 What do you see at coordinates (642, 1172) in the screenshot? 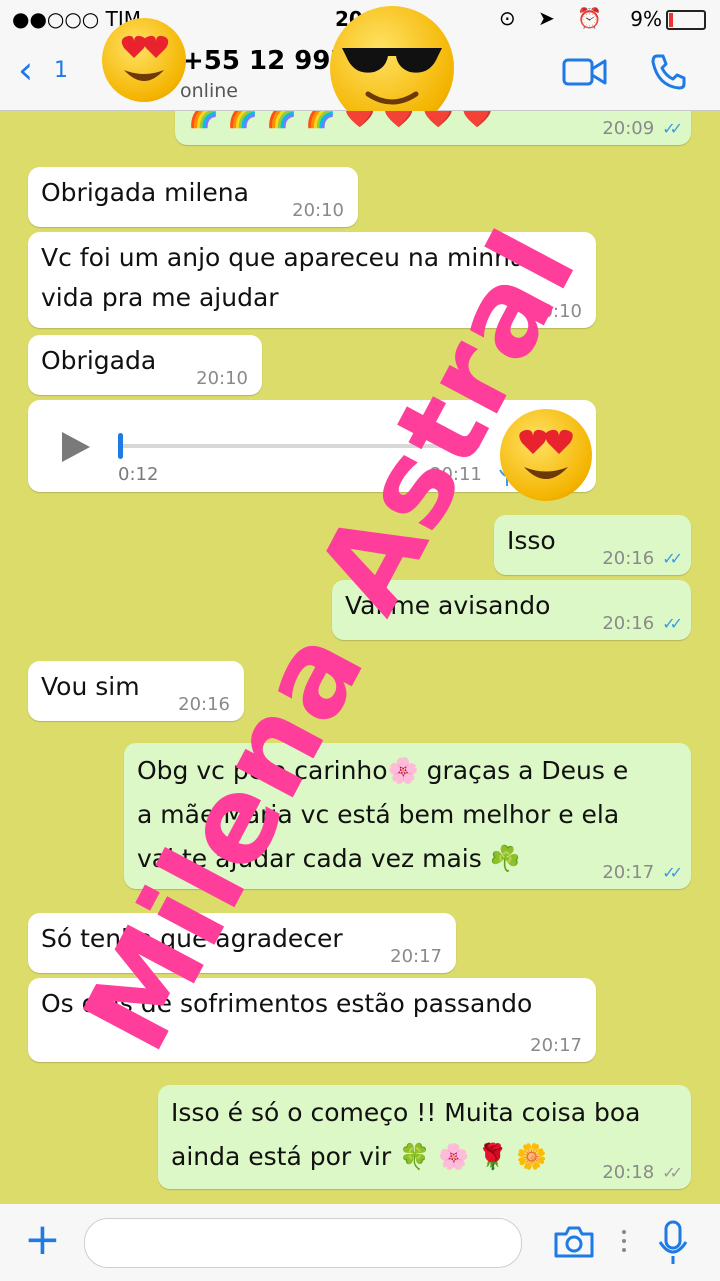
I see `message-time: 20:18 ✓✓` at bounding box center [642, 1172].